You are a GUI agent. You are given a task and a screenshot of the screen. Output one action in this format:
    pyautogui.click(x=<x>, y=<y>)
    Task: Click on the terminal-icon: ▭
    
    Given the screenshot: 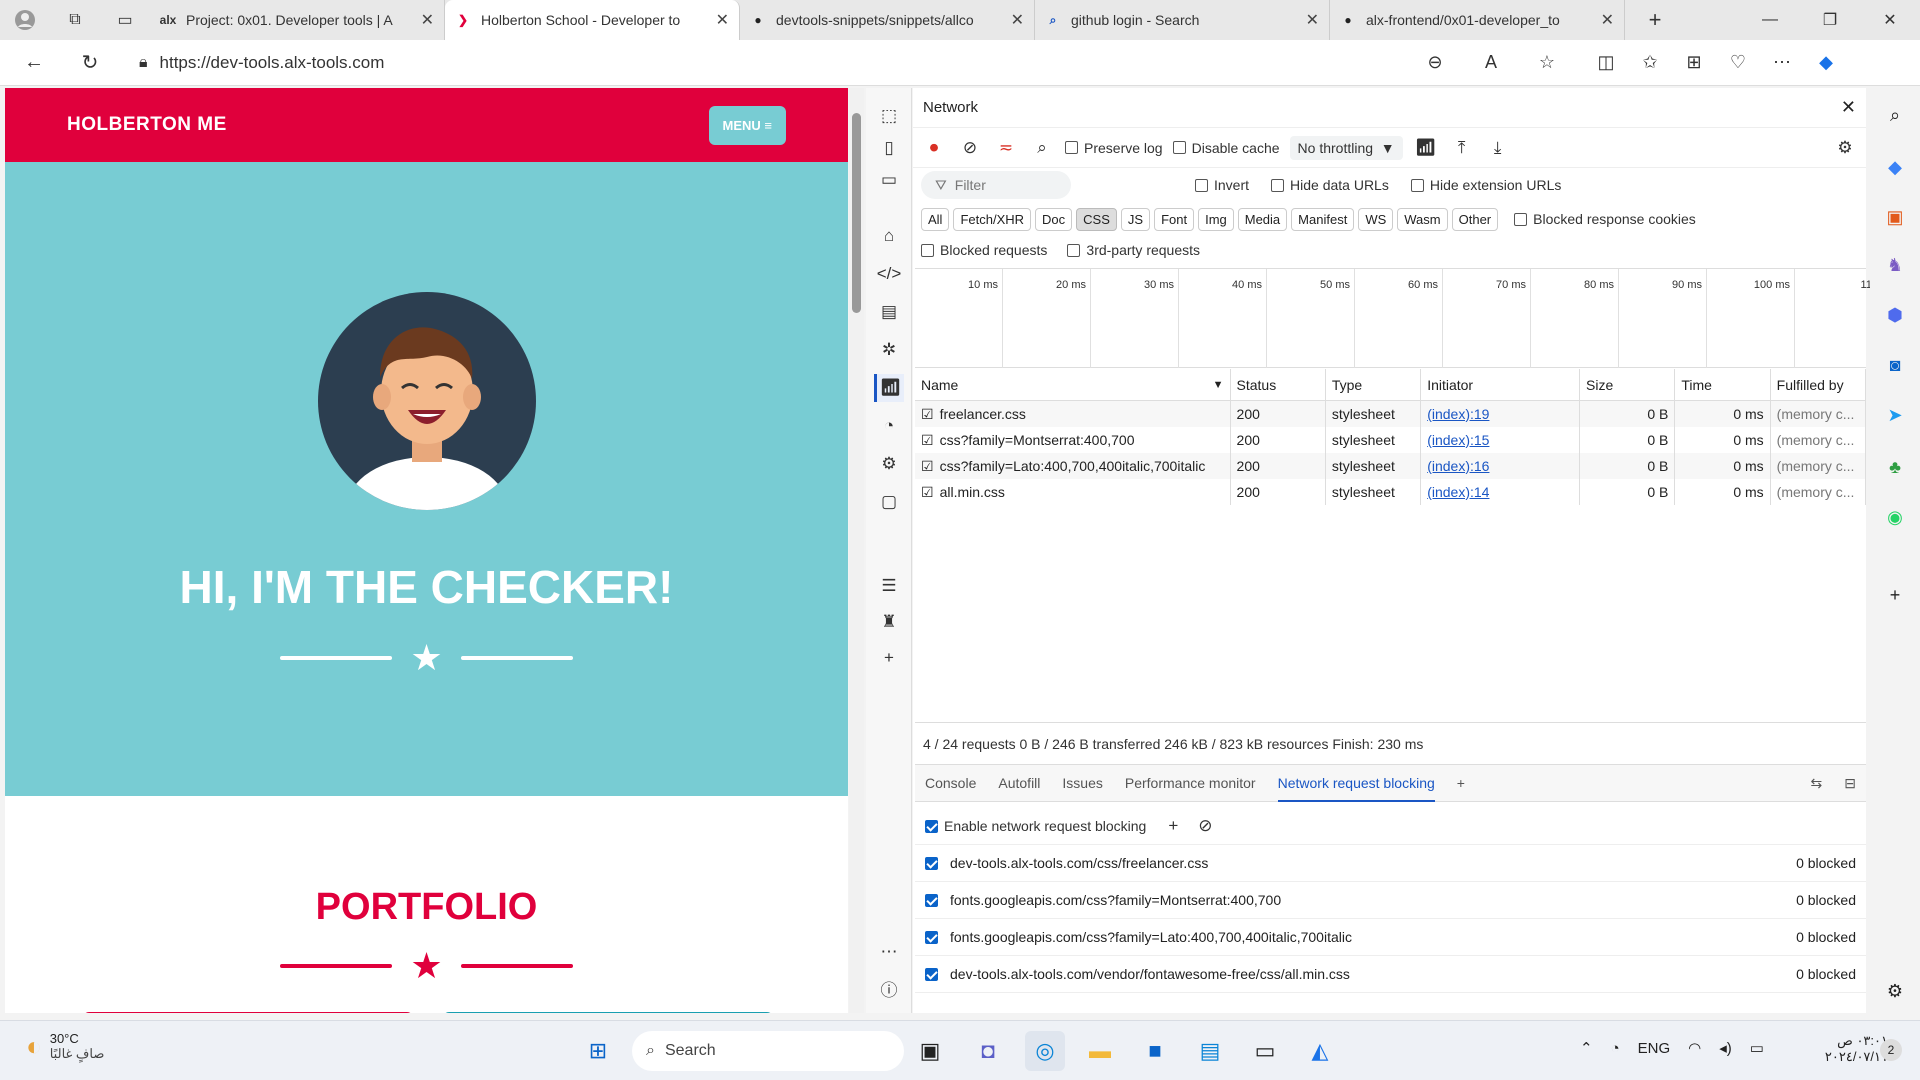 What is the action you would take?
    pyautogui.click(x=1265, y=1051)
    